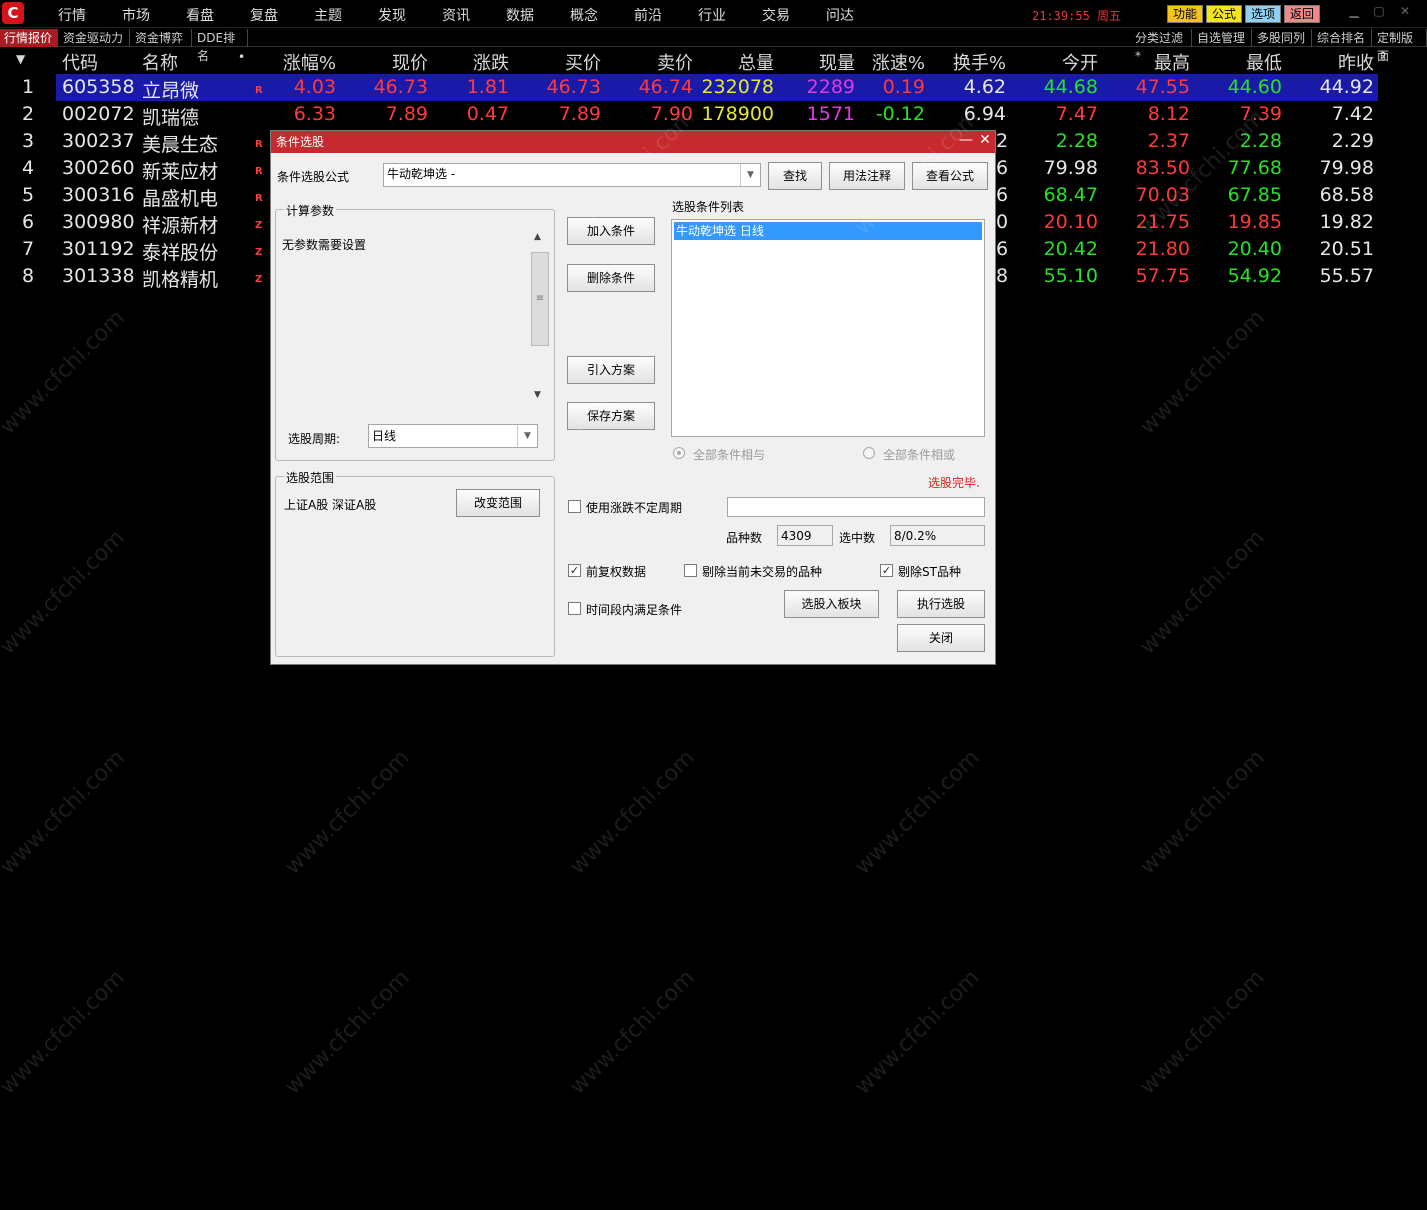 This screenshot has width=1427, height=1210. Describe the element at coordinates (1161, 46) in the screenshot. I see `tab-right-1: 分类过滤*` at that location.